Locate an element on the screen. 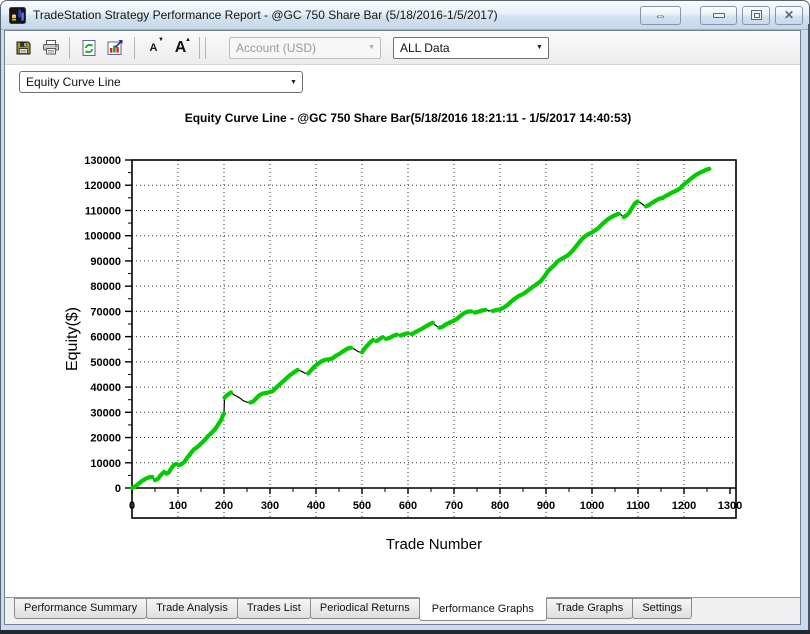 The image size is (810, 634). toolbar: A ▼ A ▲ Account (USD) ▼ ALL Data ▼ is located at coordinates (402, 48).